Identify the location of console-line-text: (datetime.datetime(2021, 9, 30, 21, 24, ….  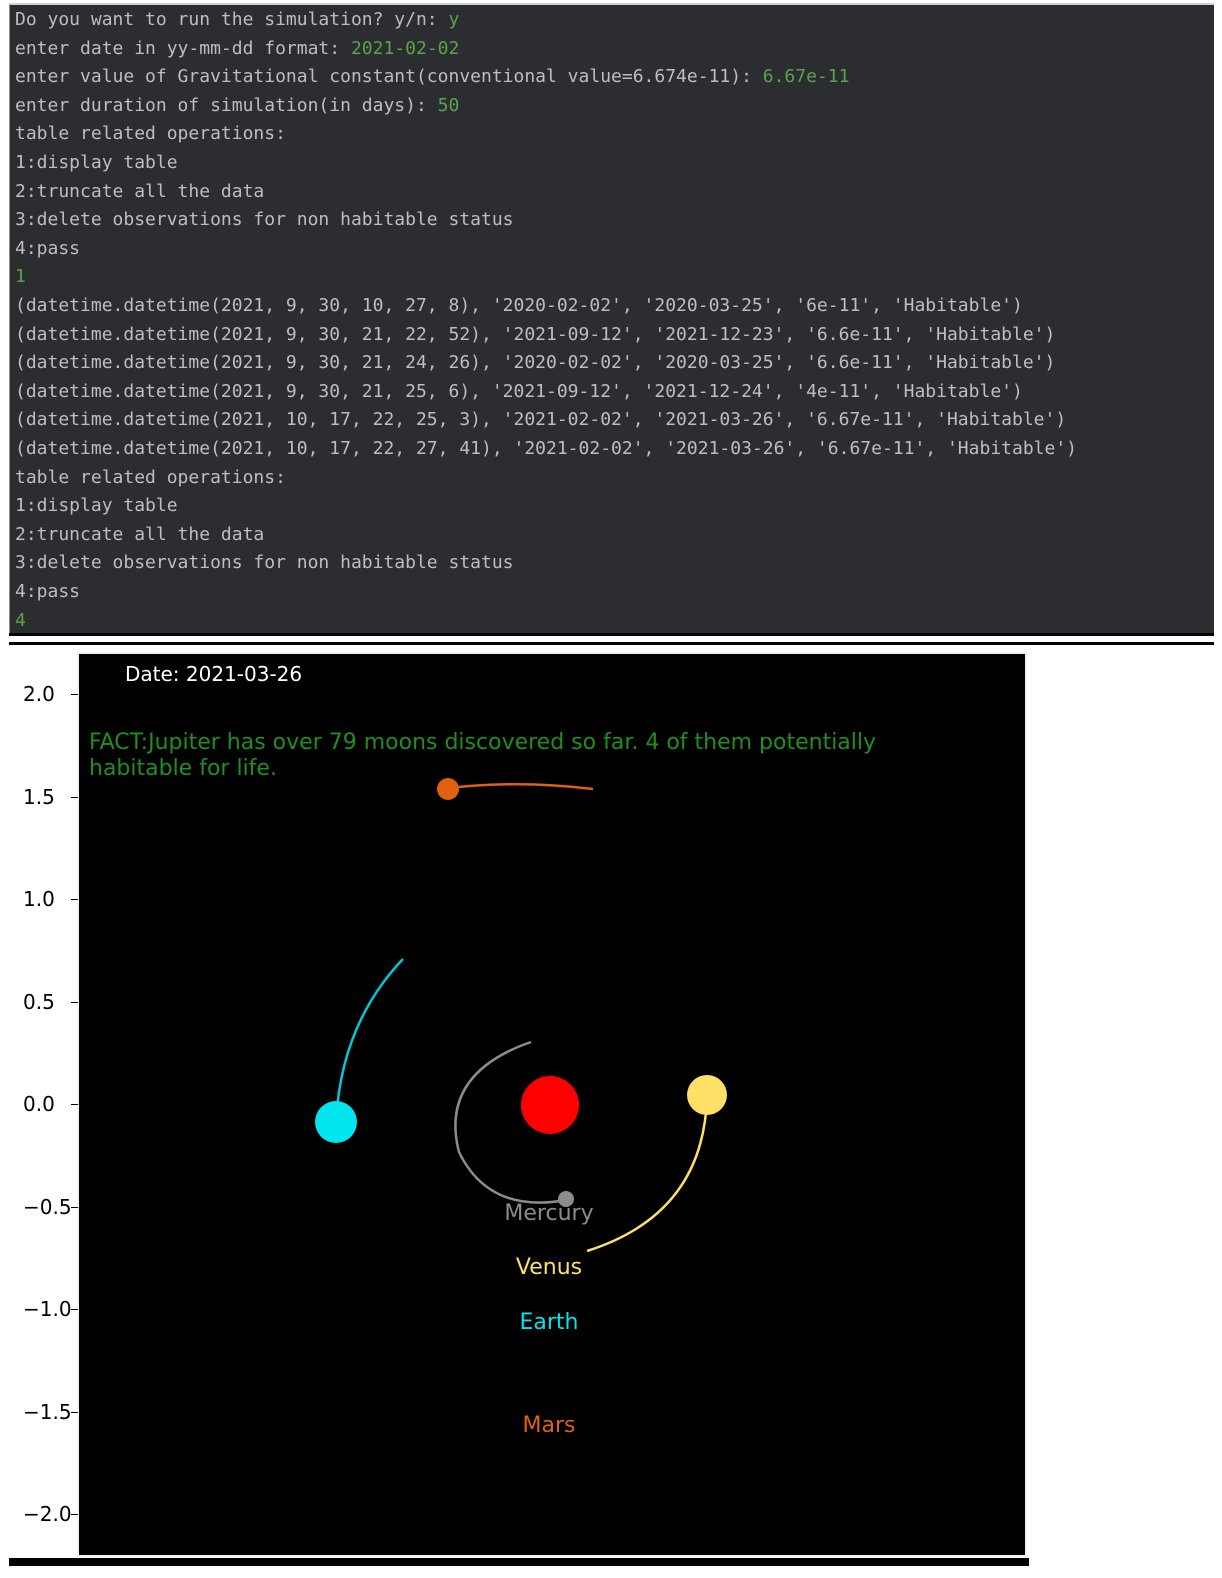
(535, 363).